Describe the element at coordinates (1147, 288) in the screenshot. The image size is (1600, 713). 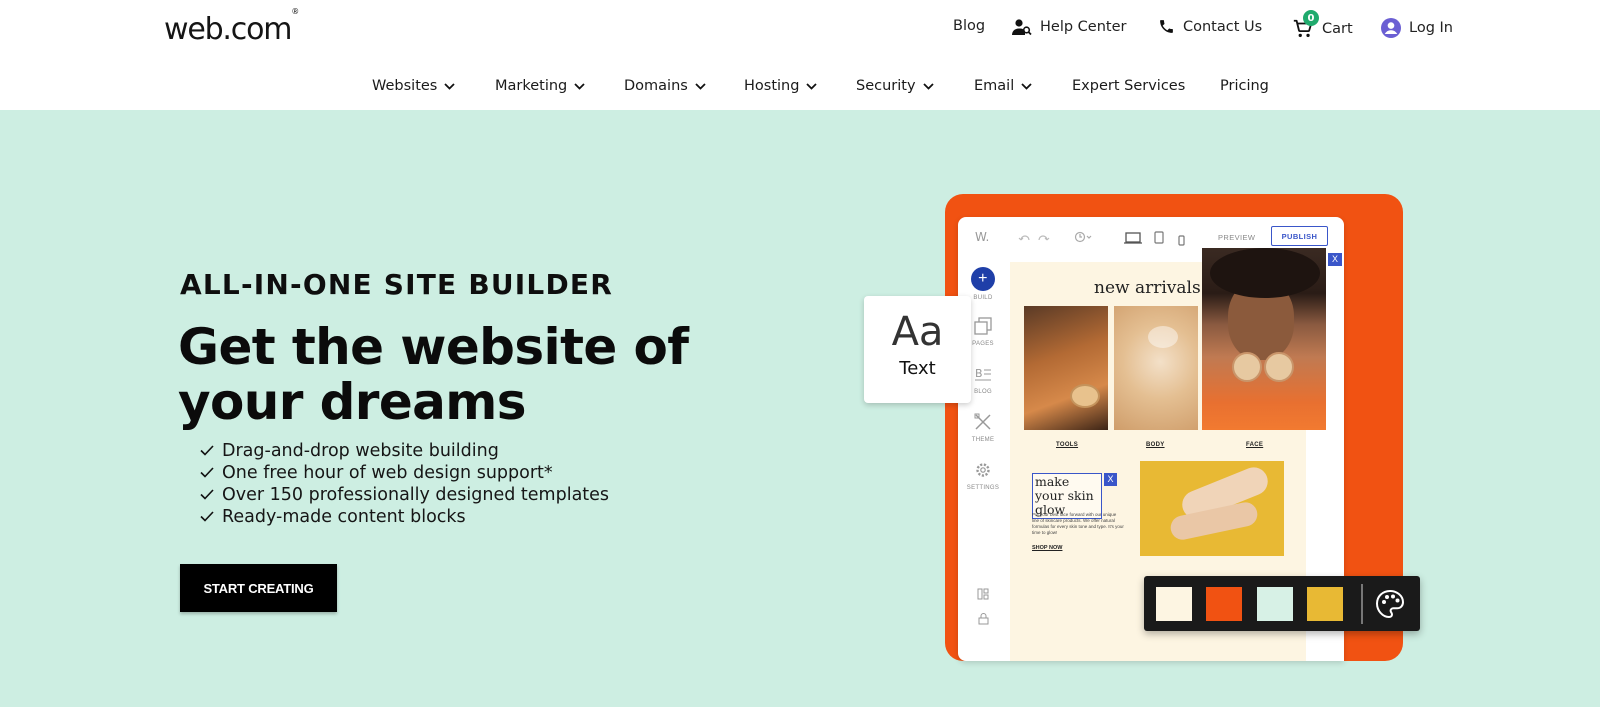
I see `canvas-heading: new arrivals` at that location.